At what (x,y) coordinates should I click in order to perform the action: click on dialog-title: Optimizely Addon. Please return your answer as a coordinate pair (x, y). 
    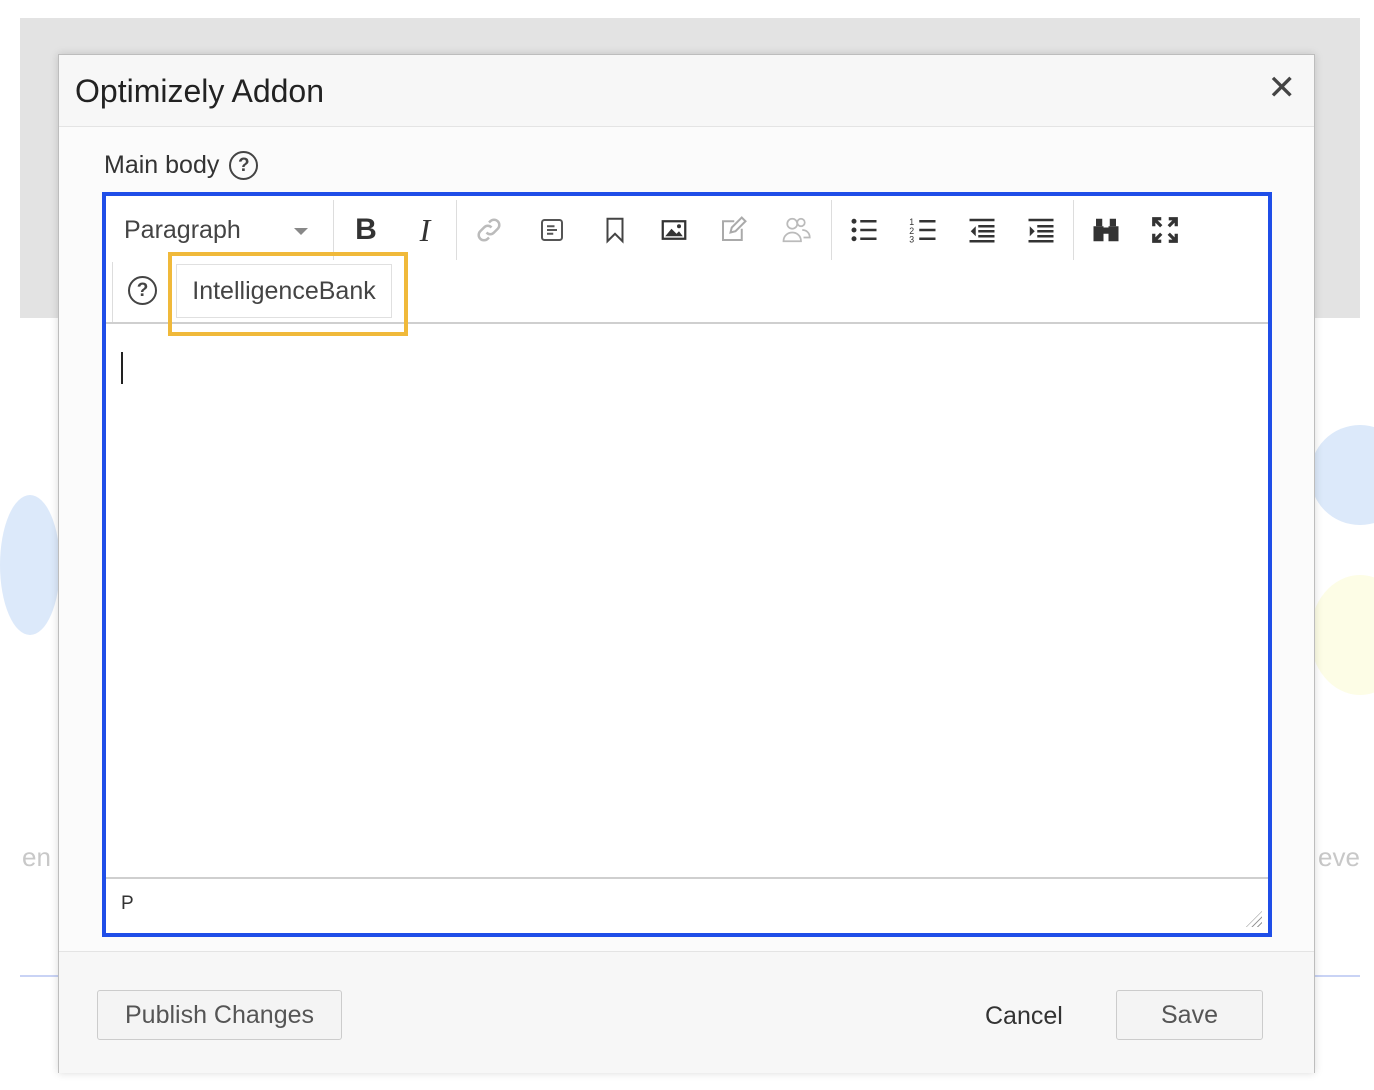
    Looking at the image, I should click on (200, 91).